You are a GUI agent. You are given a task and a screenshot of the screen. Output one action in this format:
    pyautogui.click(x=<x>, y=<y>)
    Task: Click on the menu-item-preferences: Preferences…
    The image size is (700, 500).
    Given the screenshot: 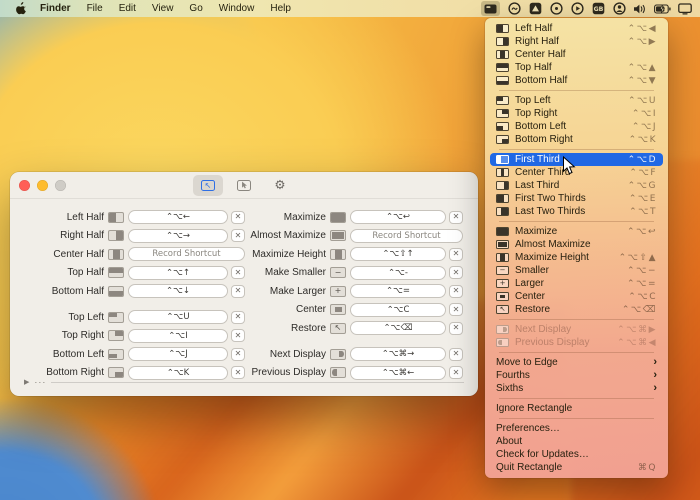 What is the action you would take?
    pyautogui.click(x=576, y=428)
    